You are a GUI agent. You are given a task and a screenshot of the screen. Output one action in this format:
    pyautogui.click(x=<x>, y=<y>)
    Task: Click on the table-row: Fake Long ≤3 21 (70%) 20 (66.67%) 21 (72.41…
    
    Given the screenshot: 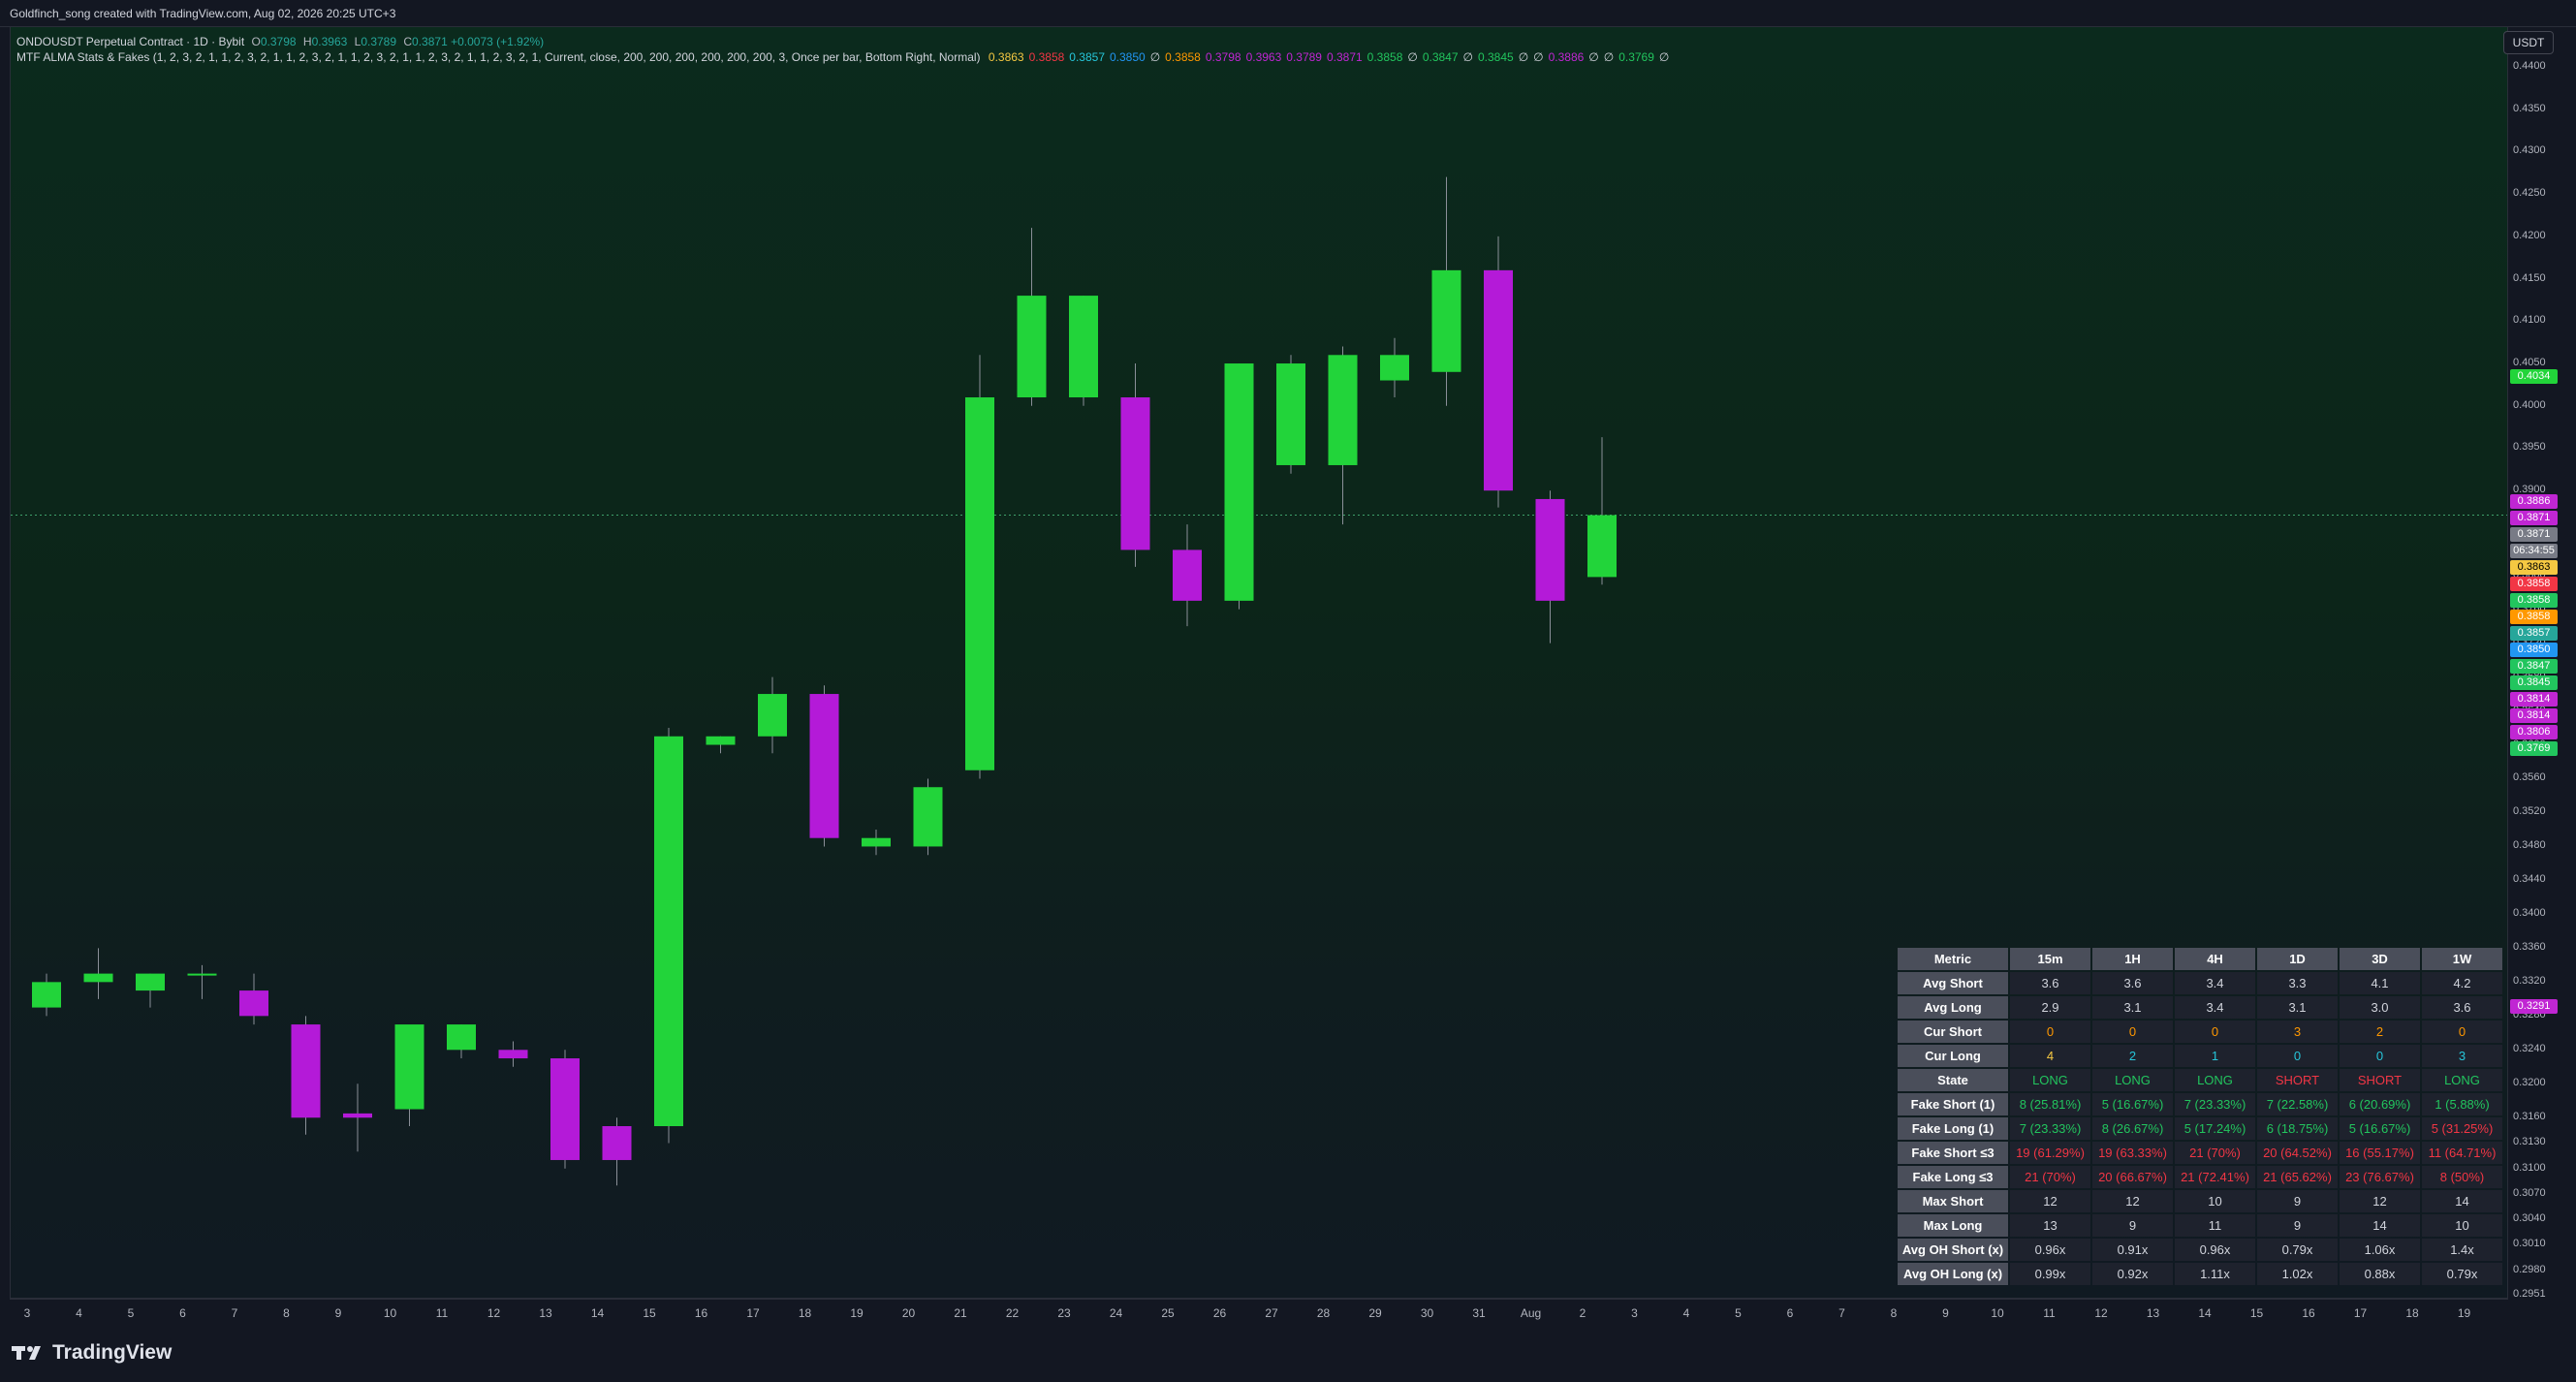 What is the action you would take?
    pyautogui.click(x=2200, y=1177)
    